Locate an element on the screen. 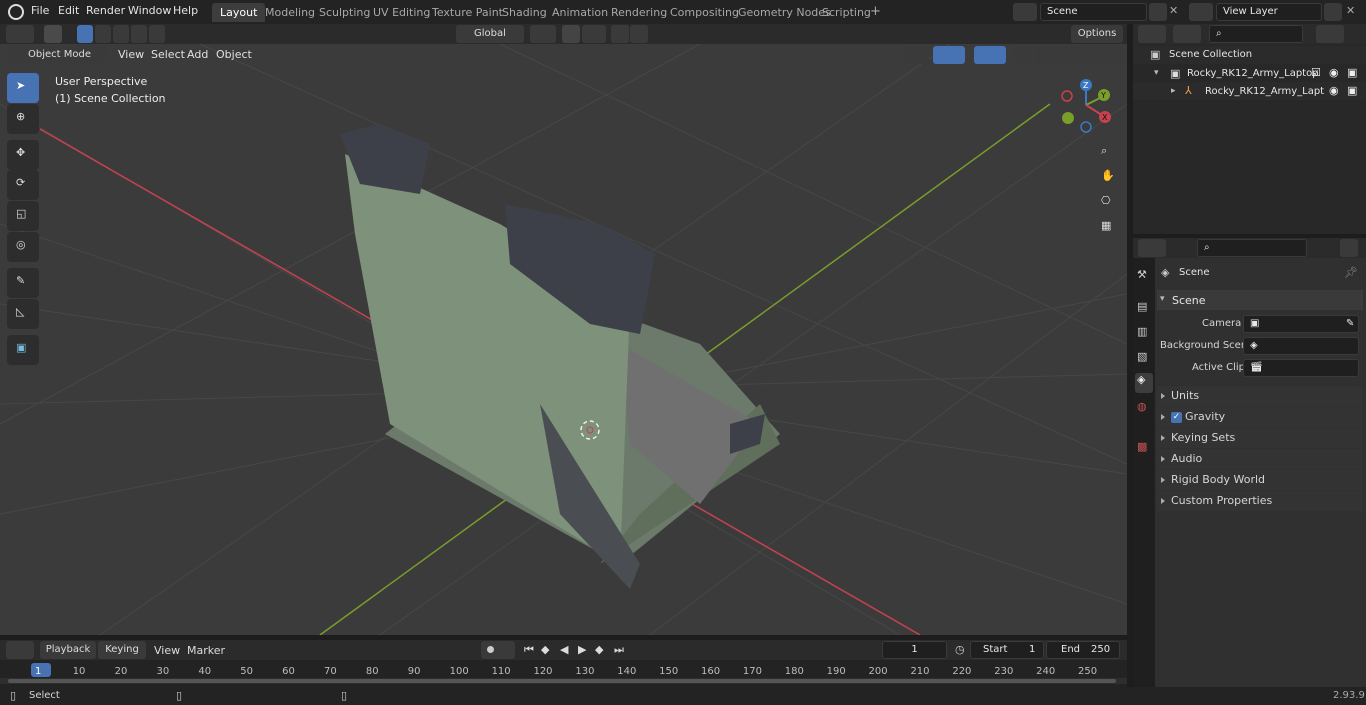 Image resolution: width=1366 pixels, height=705 pixels. filter-icon is located at coordinates (1330, 34).